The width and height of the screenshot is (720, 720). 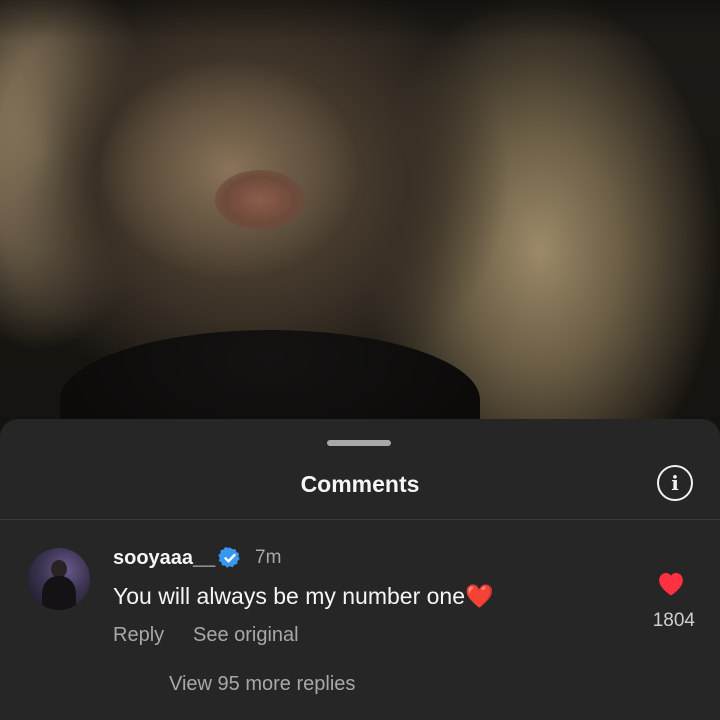 I want to click on heart-emoji: ❤️, so click(x=479, y=596).